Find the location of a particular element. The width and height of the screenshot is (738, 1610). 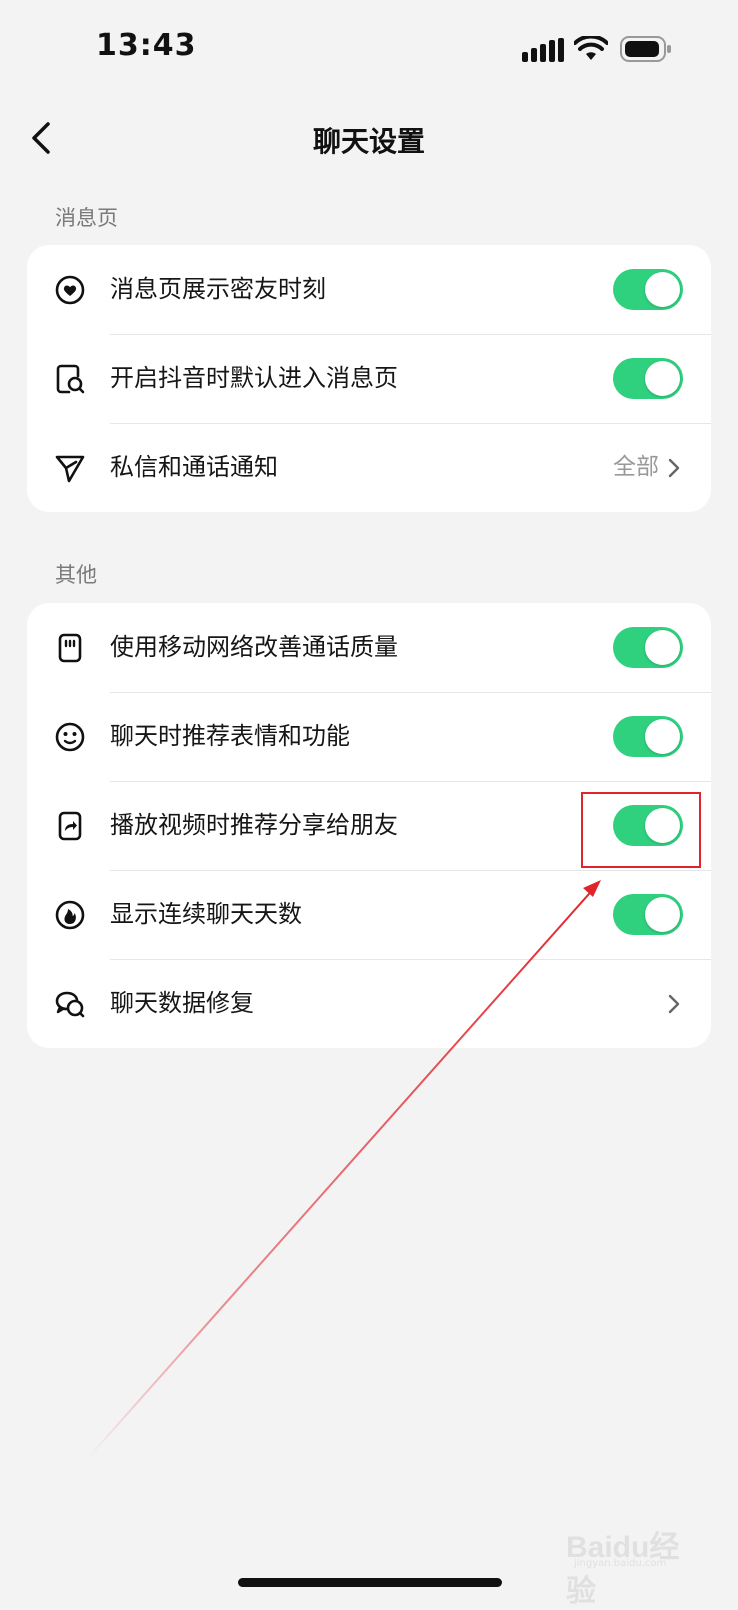

mobile-network-call-toggle is located at coordinates (648, 647).